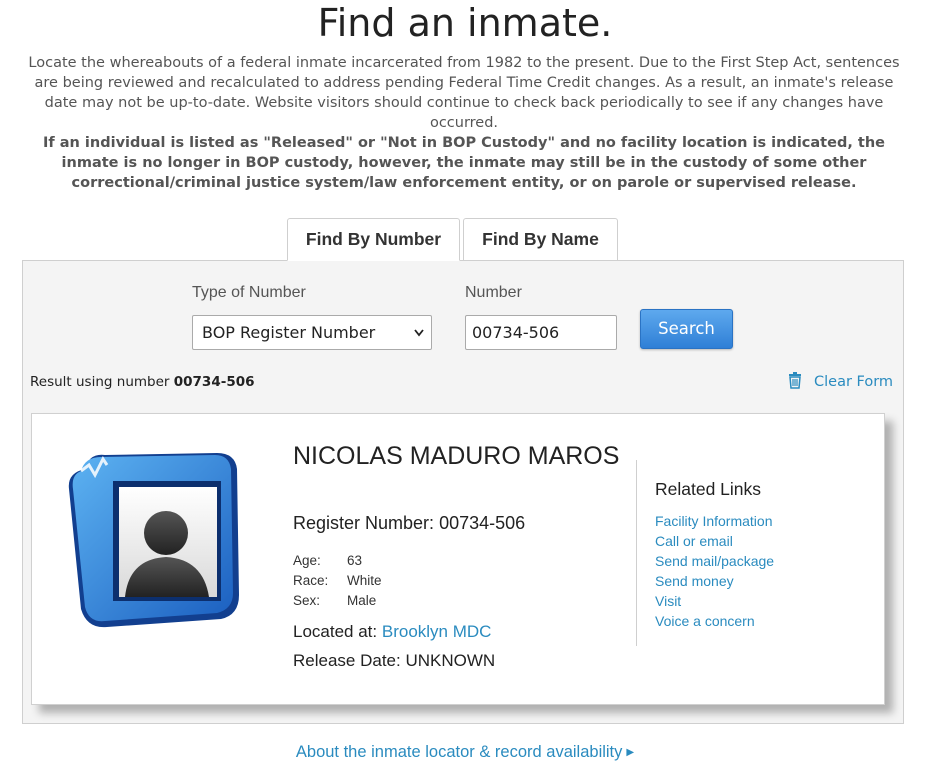  Describe the element at coordinates (249, 292) in the screenshot. I see `type-of-number-label: Type of Number` at that location.